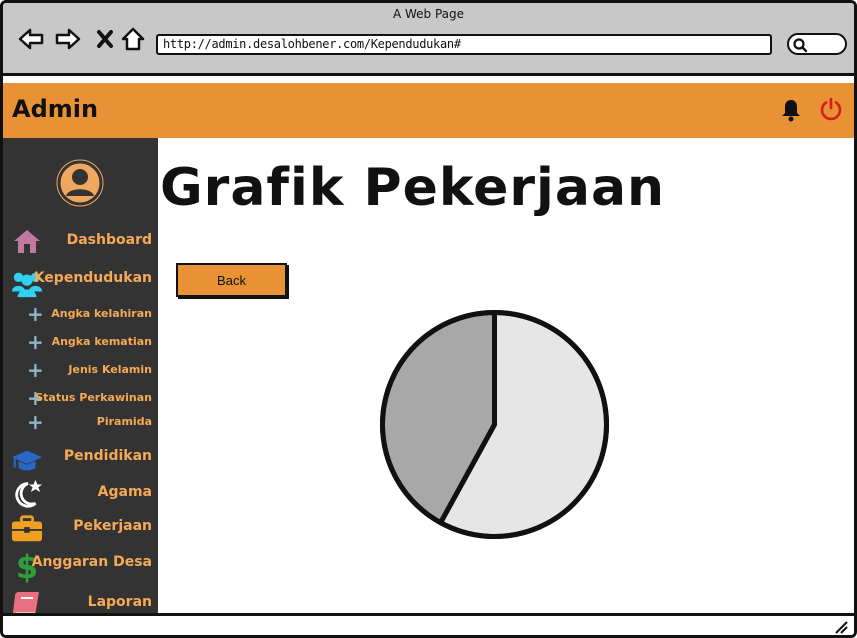  Describe the element at coordinates (91, 562) in the screenshot. I see `sidebar-item-label: Anggaran Desa` at that location.